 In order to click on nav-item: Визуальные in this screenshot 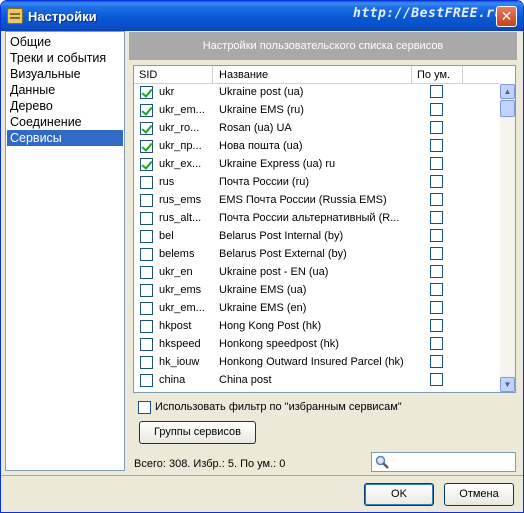, I will do `click(65, 74)`.